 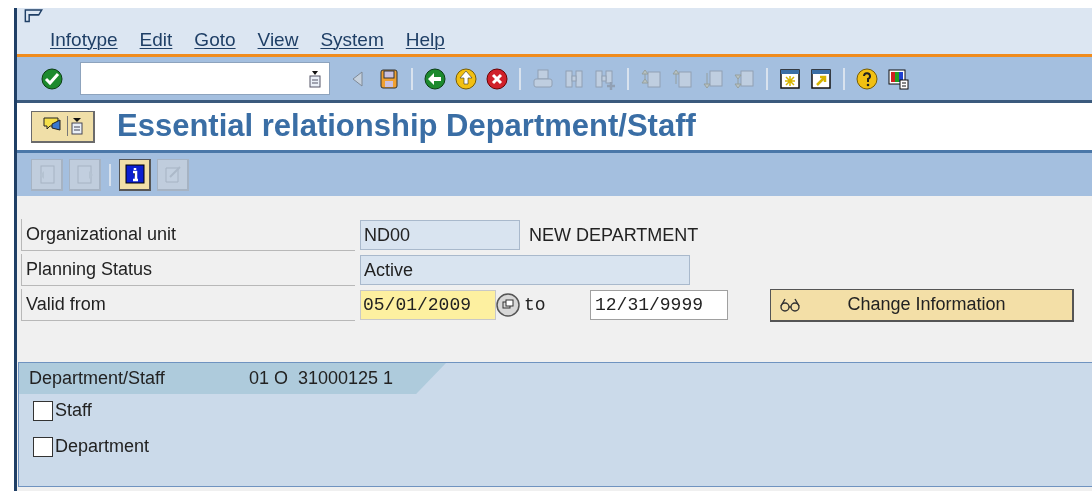 What do you see at coordinates (821, 78) in the screenshot?
I see `shortcut-window-icon` at bounding box center [821, 78].